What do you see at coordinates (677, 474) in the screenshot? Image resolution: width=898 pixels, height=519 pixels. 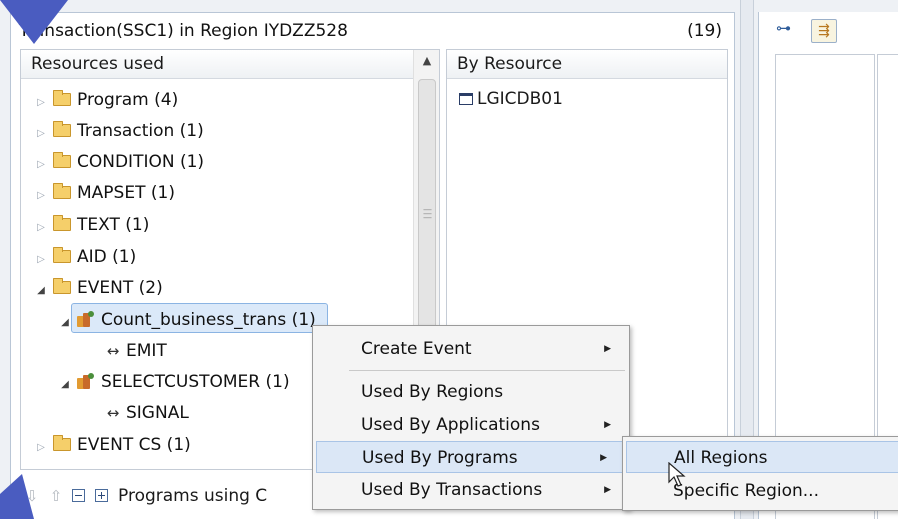 I see `mouse-cursor-icon` at bounding box center [677, 474].